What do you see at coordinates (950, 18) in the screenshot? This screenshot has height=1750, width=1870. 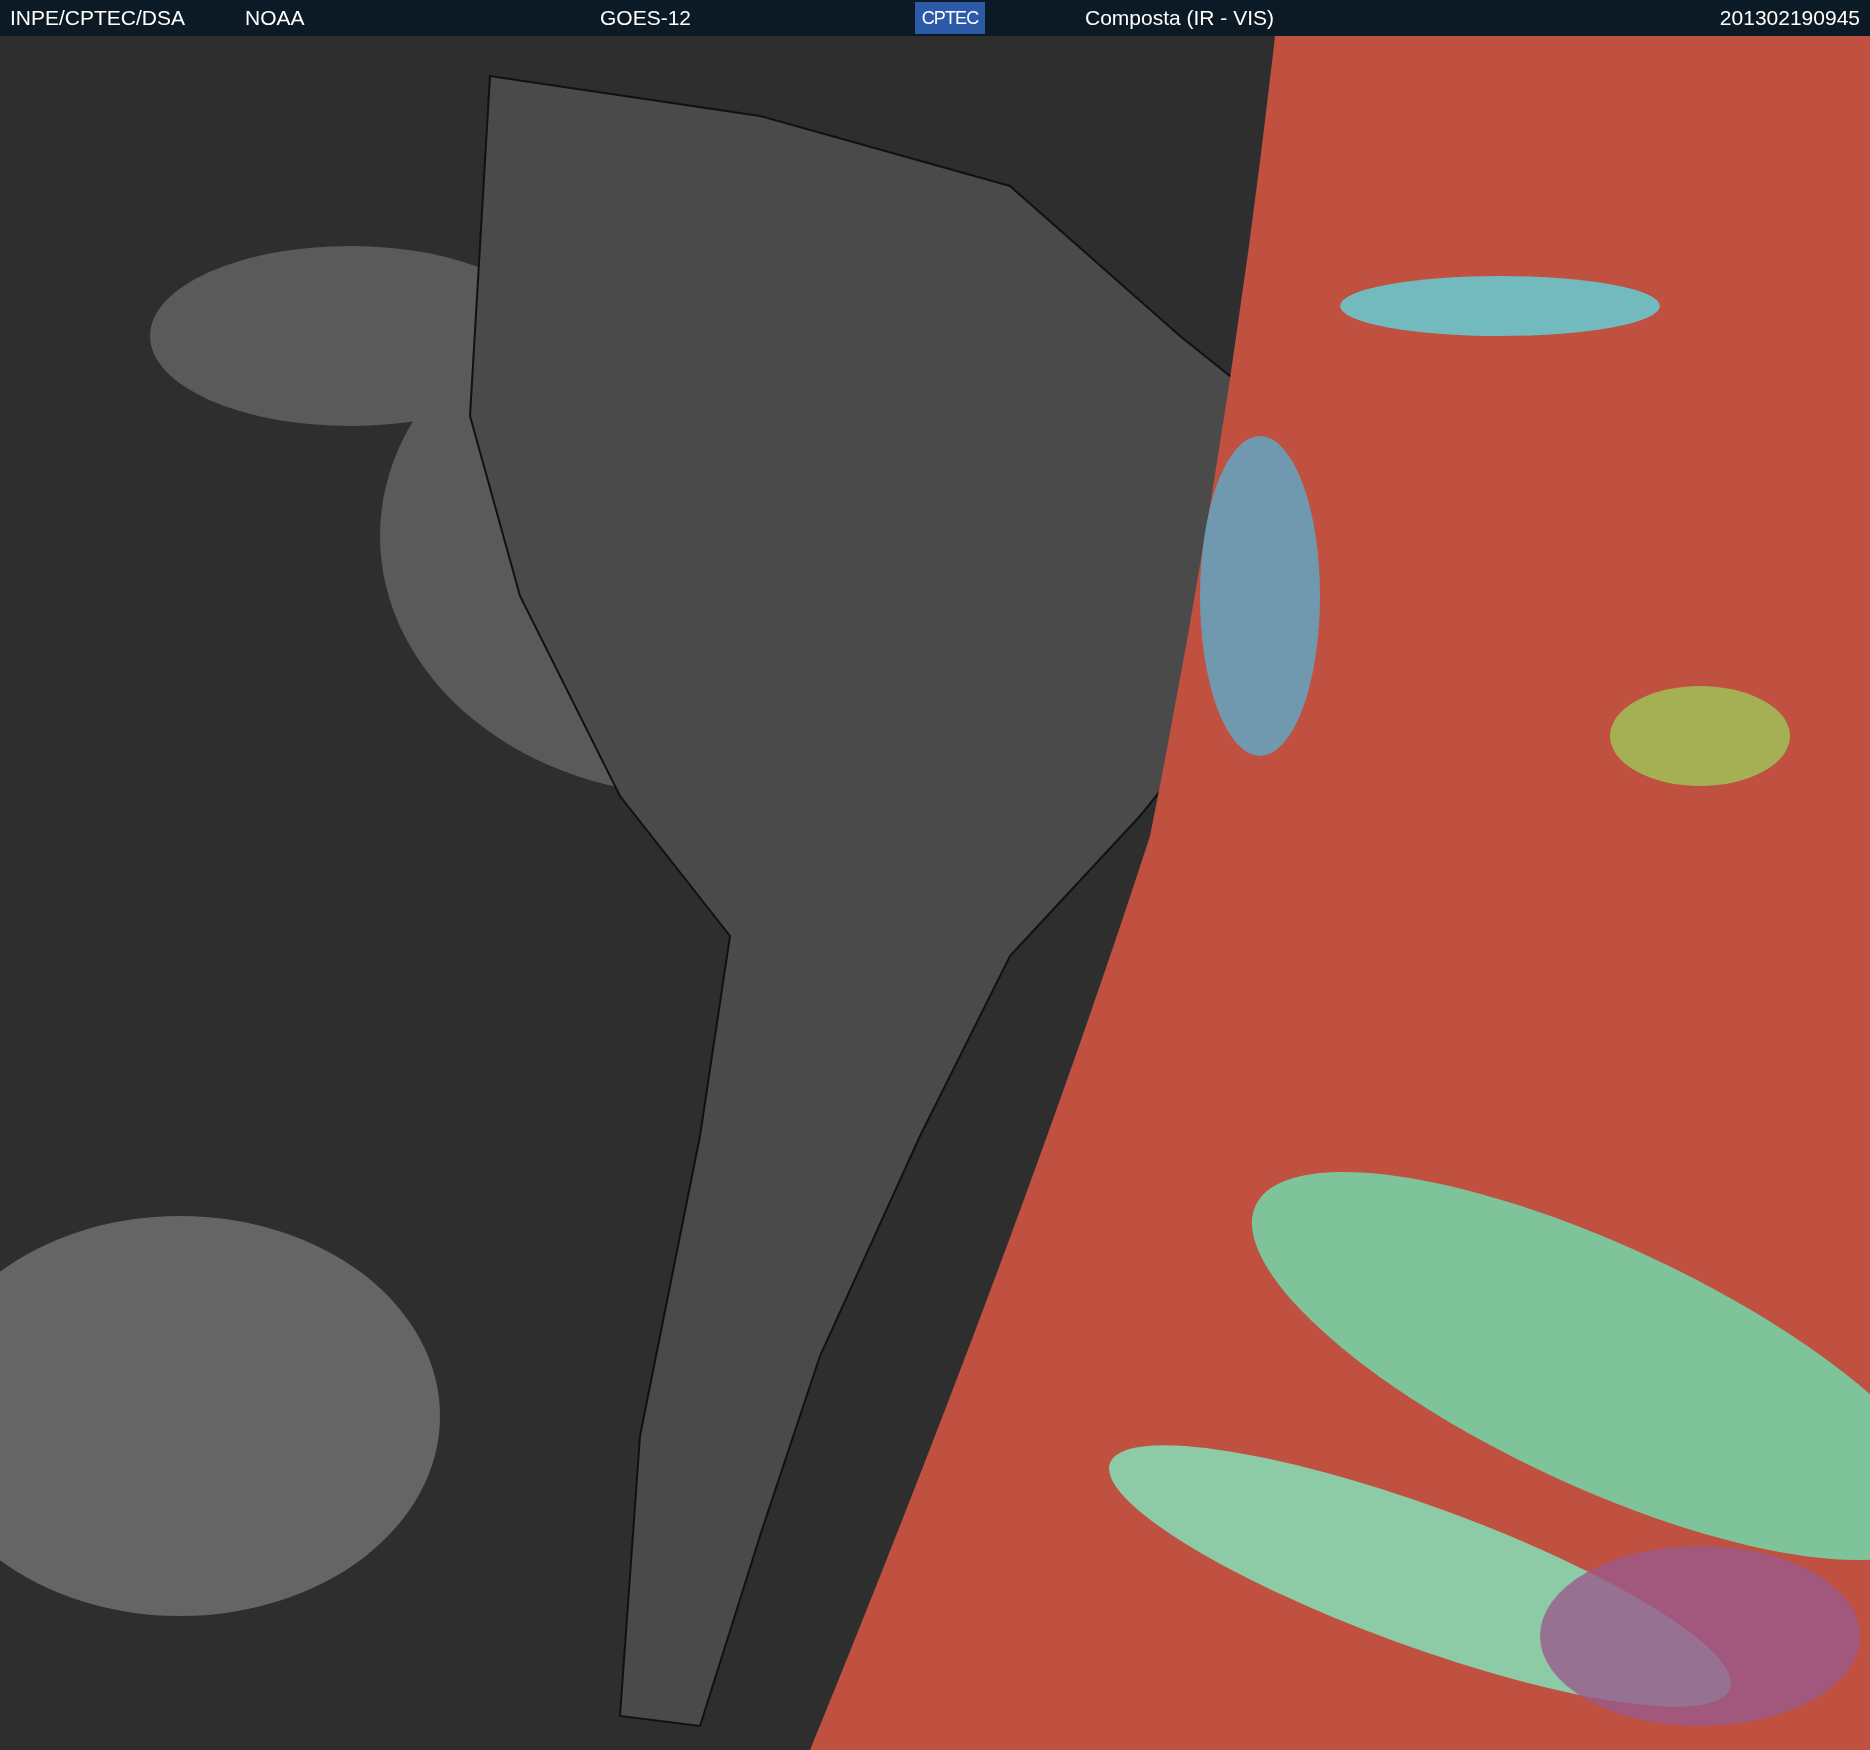 I see `logo: CPTEC` at bounding box center [950, 18].